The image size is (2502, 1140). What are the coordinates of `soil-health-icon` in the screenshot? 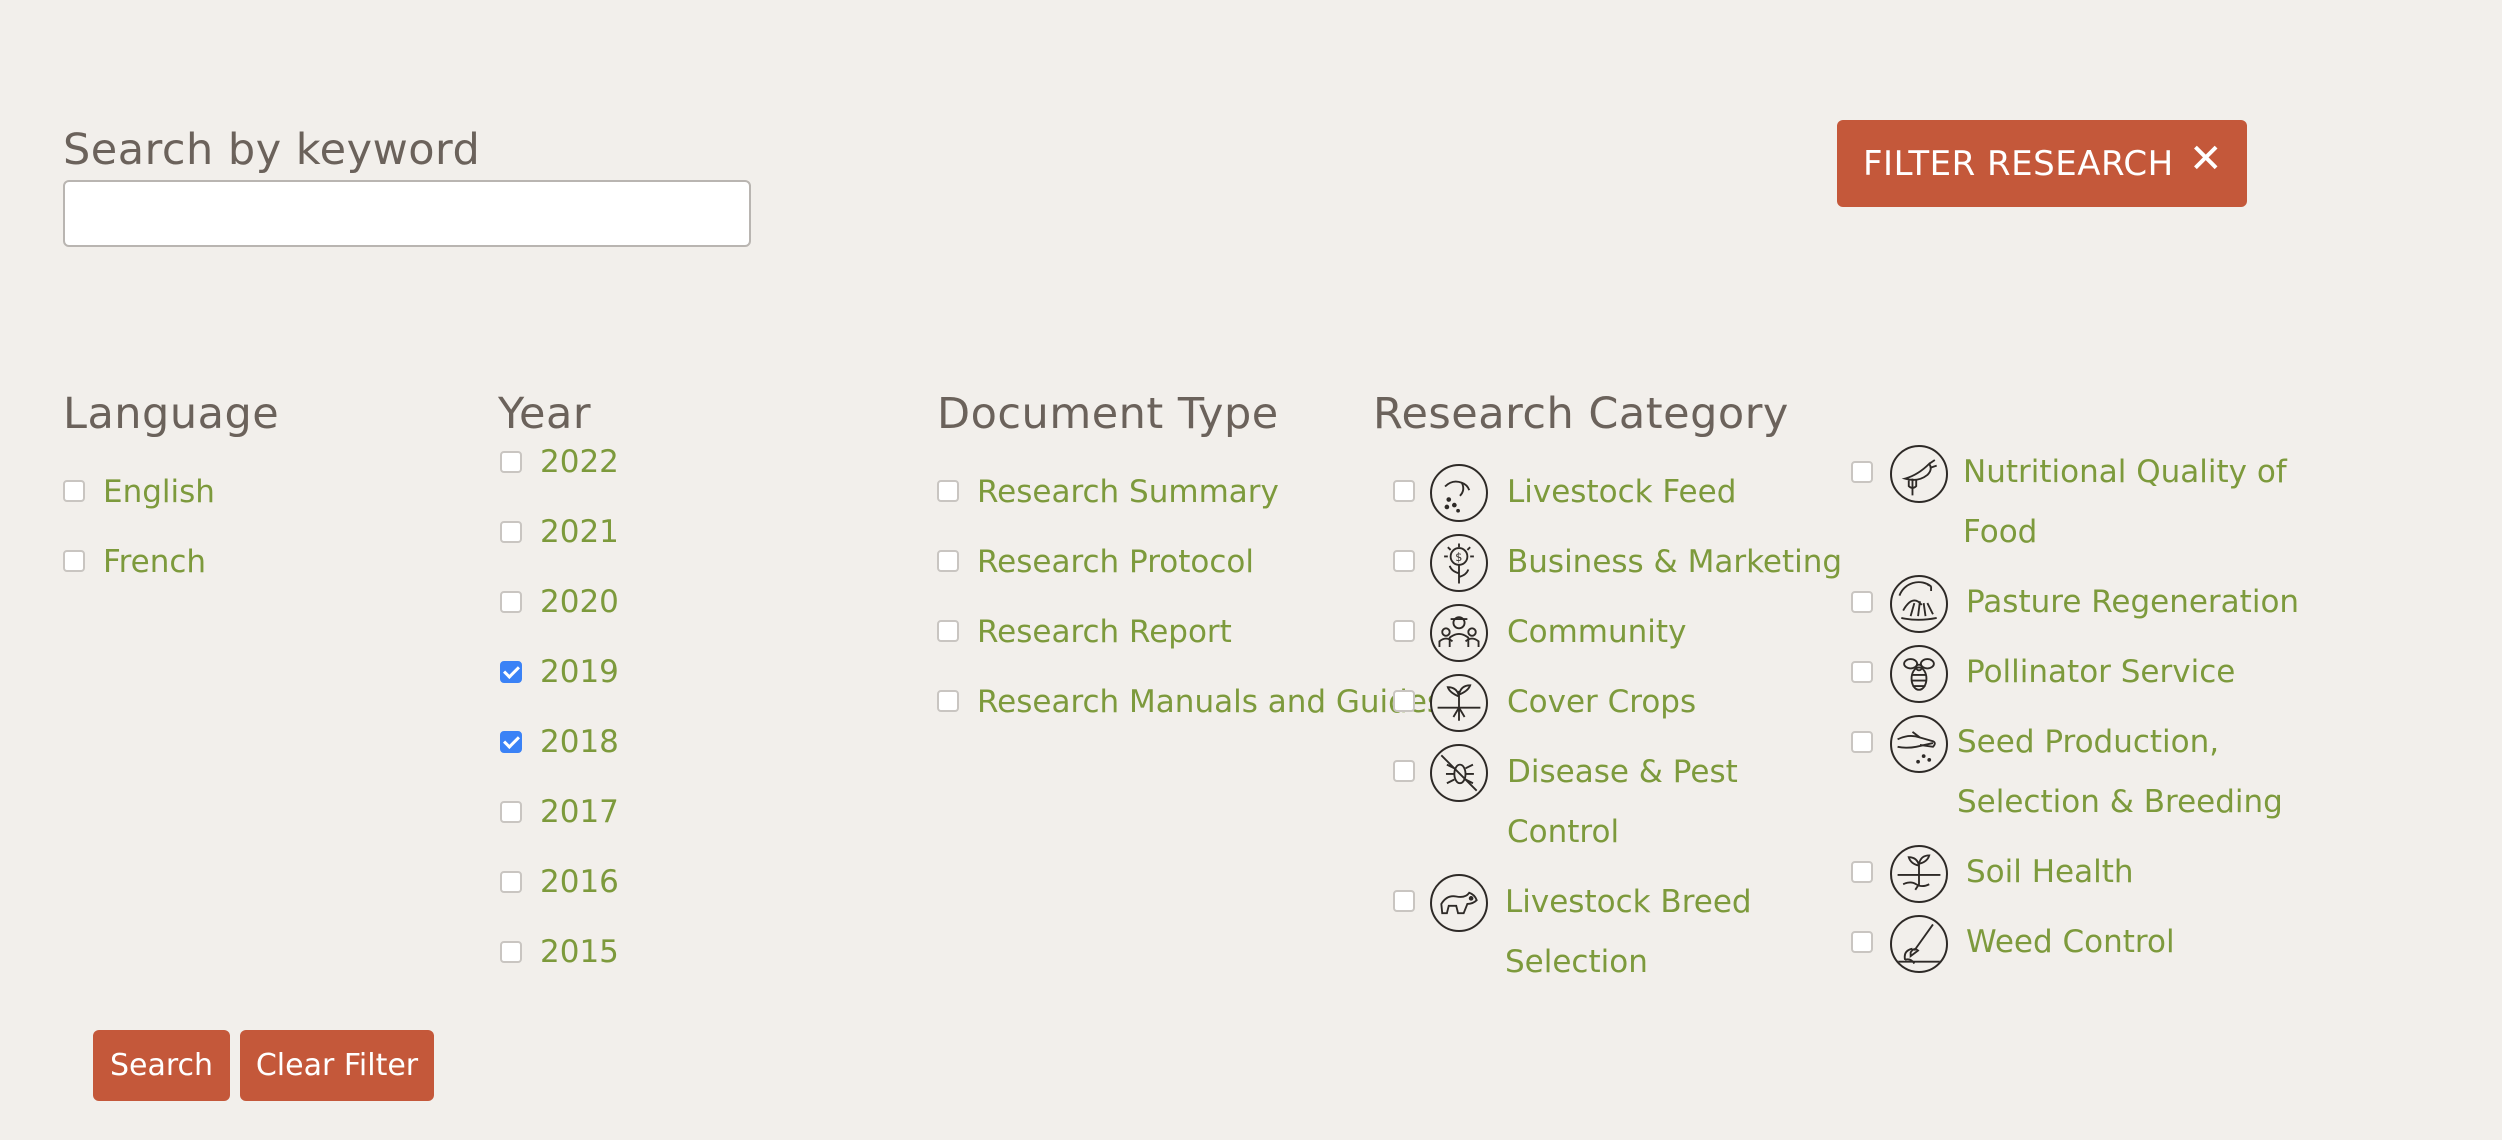 It's located at (1919, 874).